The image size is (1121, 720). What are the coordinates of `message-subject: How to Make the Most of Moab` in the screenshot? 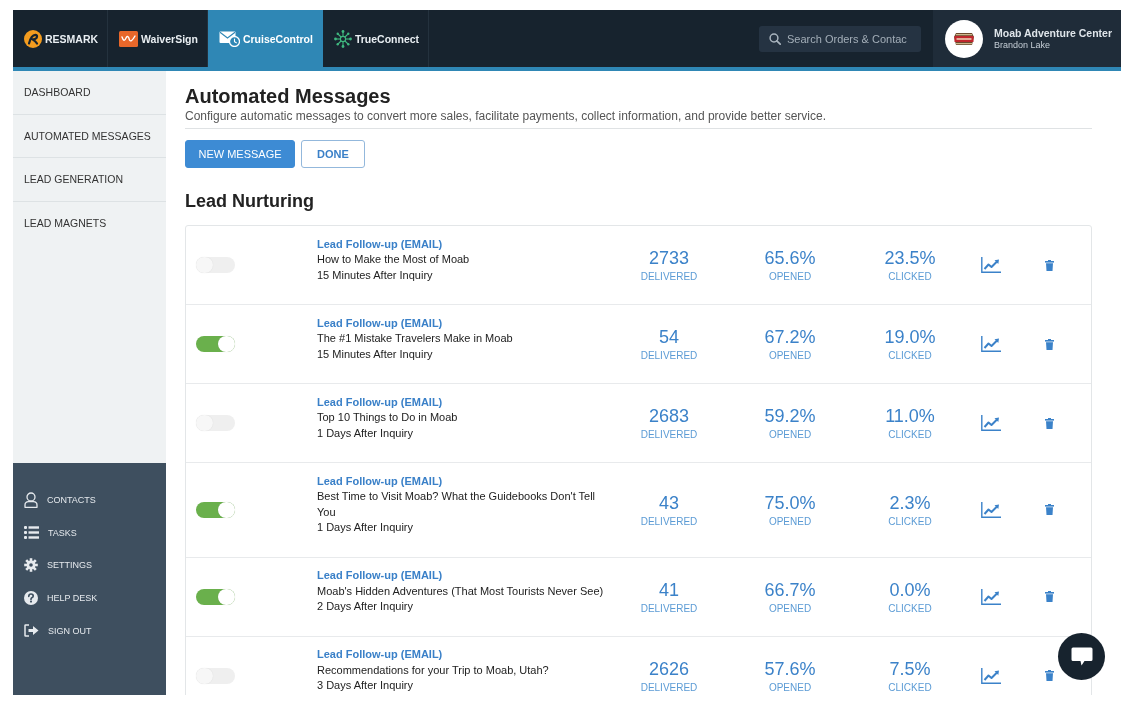 It's located at (393, 259).